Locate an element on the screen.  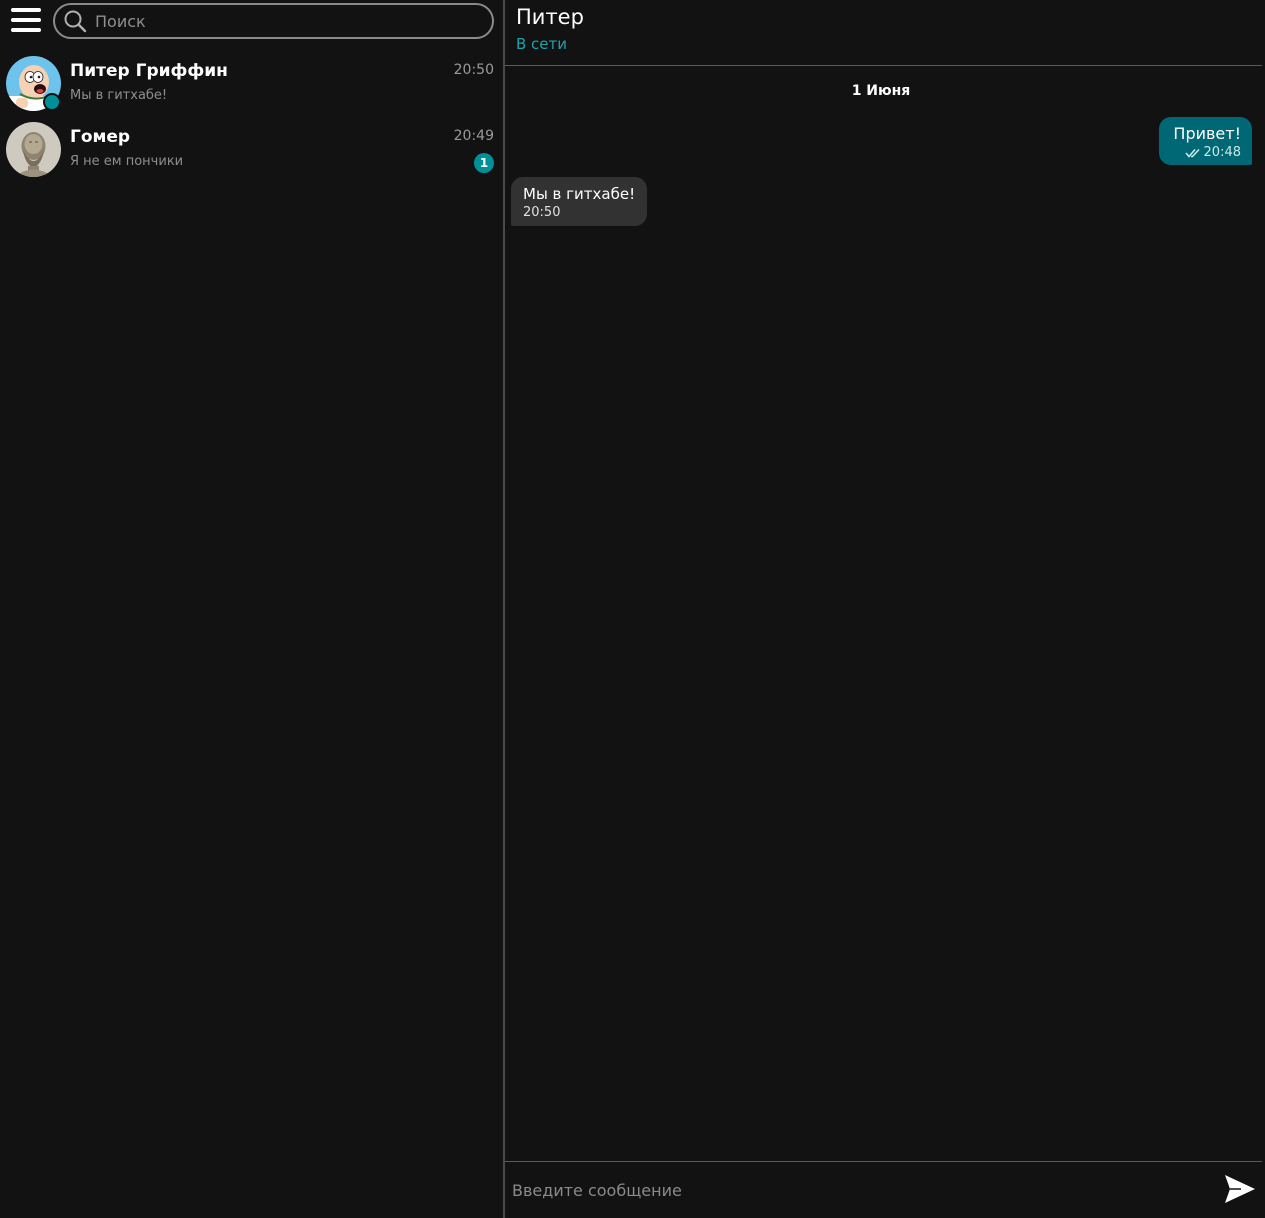
message-time: 20:50 is located at coordinates (542, 212).